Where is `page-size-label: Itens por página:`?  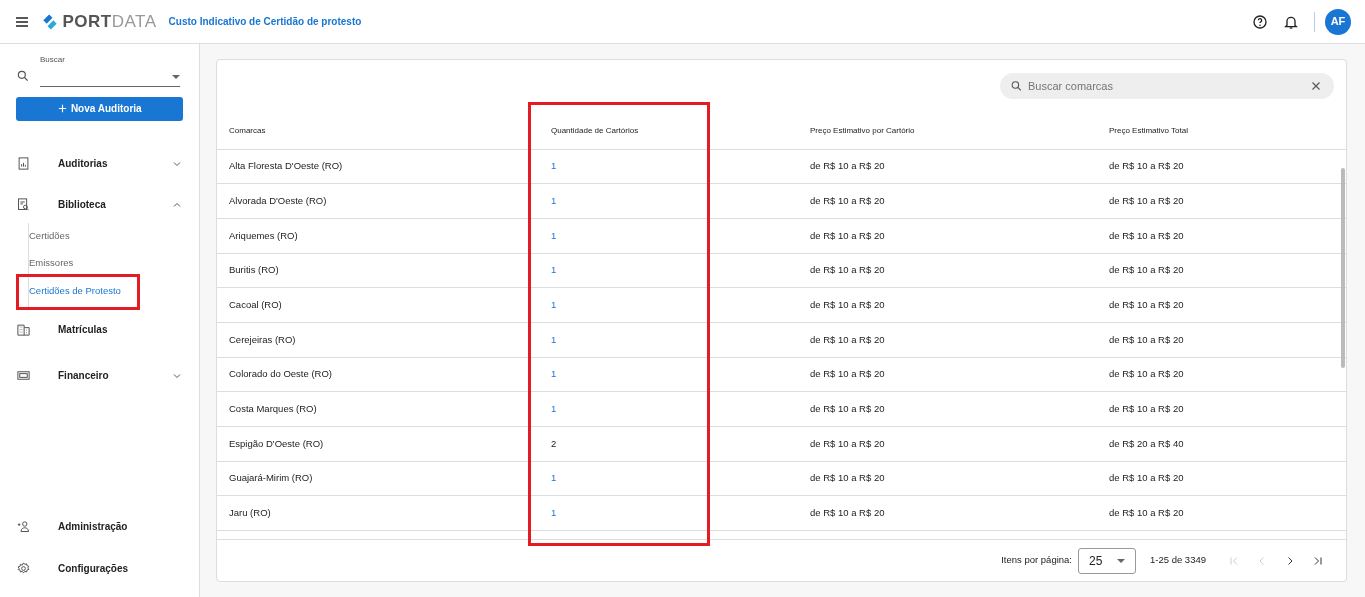
page-size-label: Itens por página: is located at coordinates (1036, 560).